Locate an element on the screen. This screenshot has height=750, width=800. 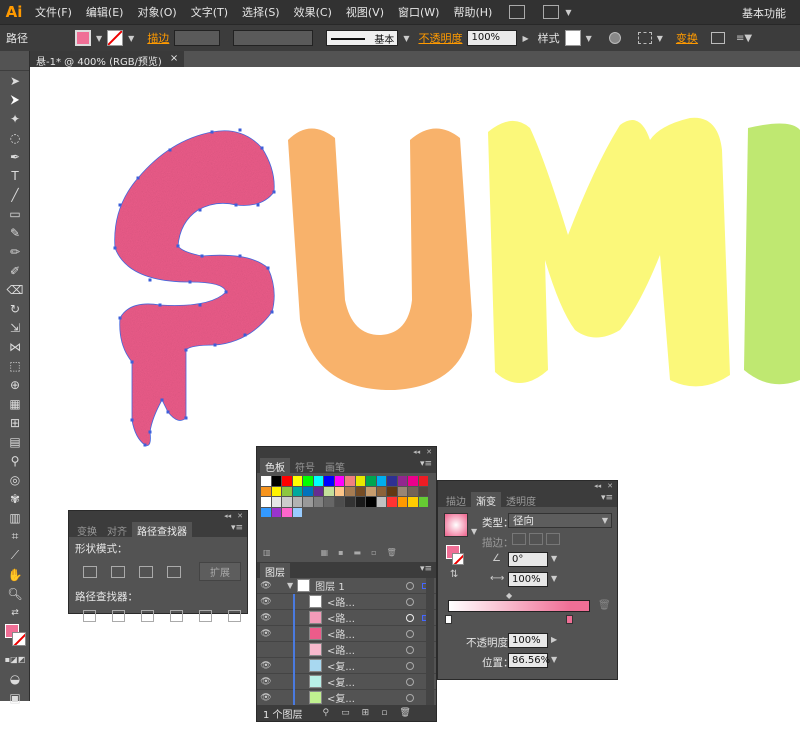
paintbrush-tool-icon: ✎ is located at coordinates (15, 232).